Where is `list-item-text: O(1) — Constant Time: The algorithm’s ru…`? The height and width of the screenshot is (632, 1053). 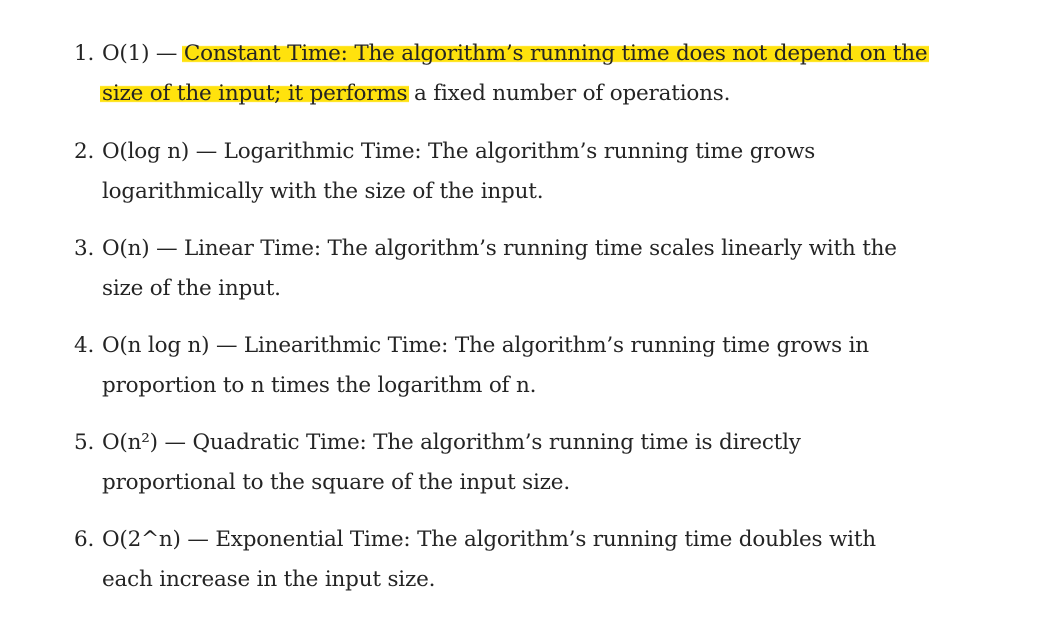
list-item-text: O(1) — Constant Time: The algorithm’s ru… is located at coordinates (516, 74).